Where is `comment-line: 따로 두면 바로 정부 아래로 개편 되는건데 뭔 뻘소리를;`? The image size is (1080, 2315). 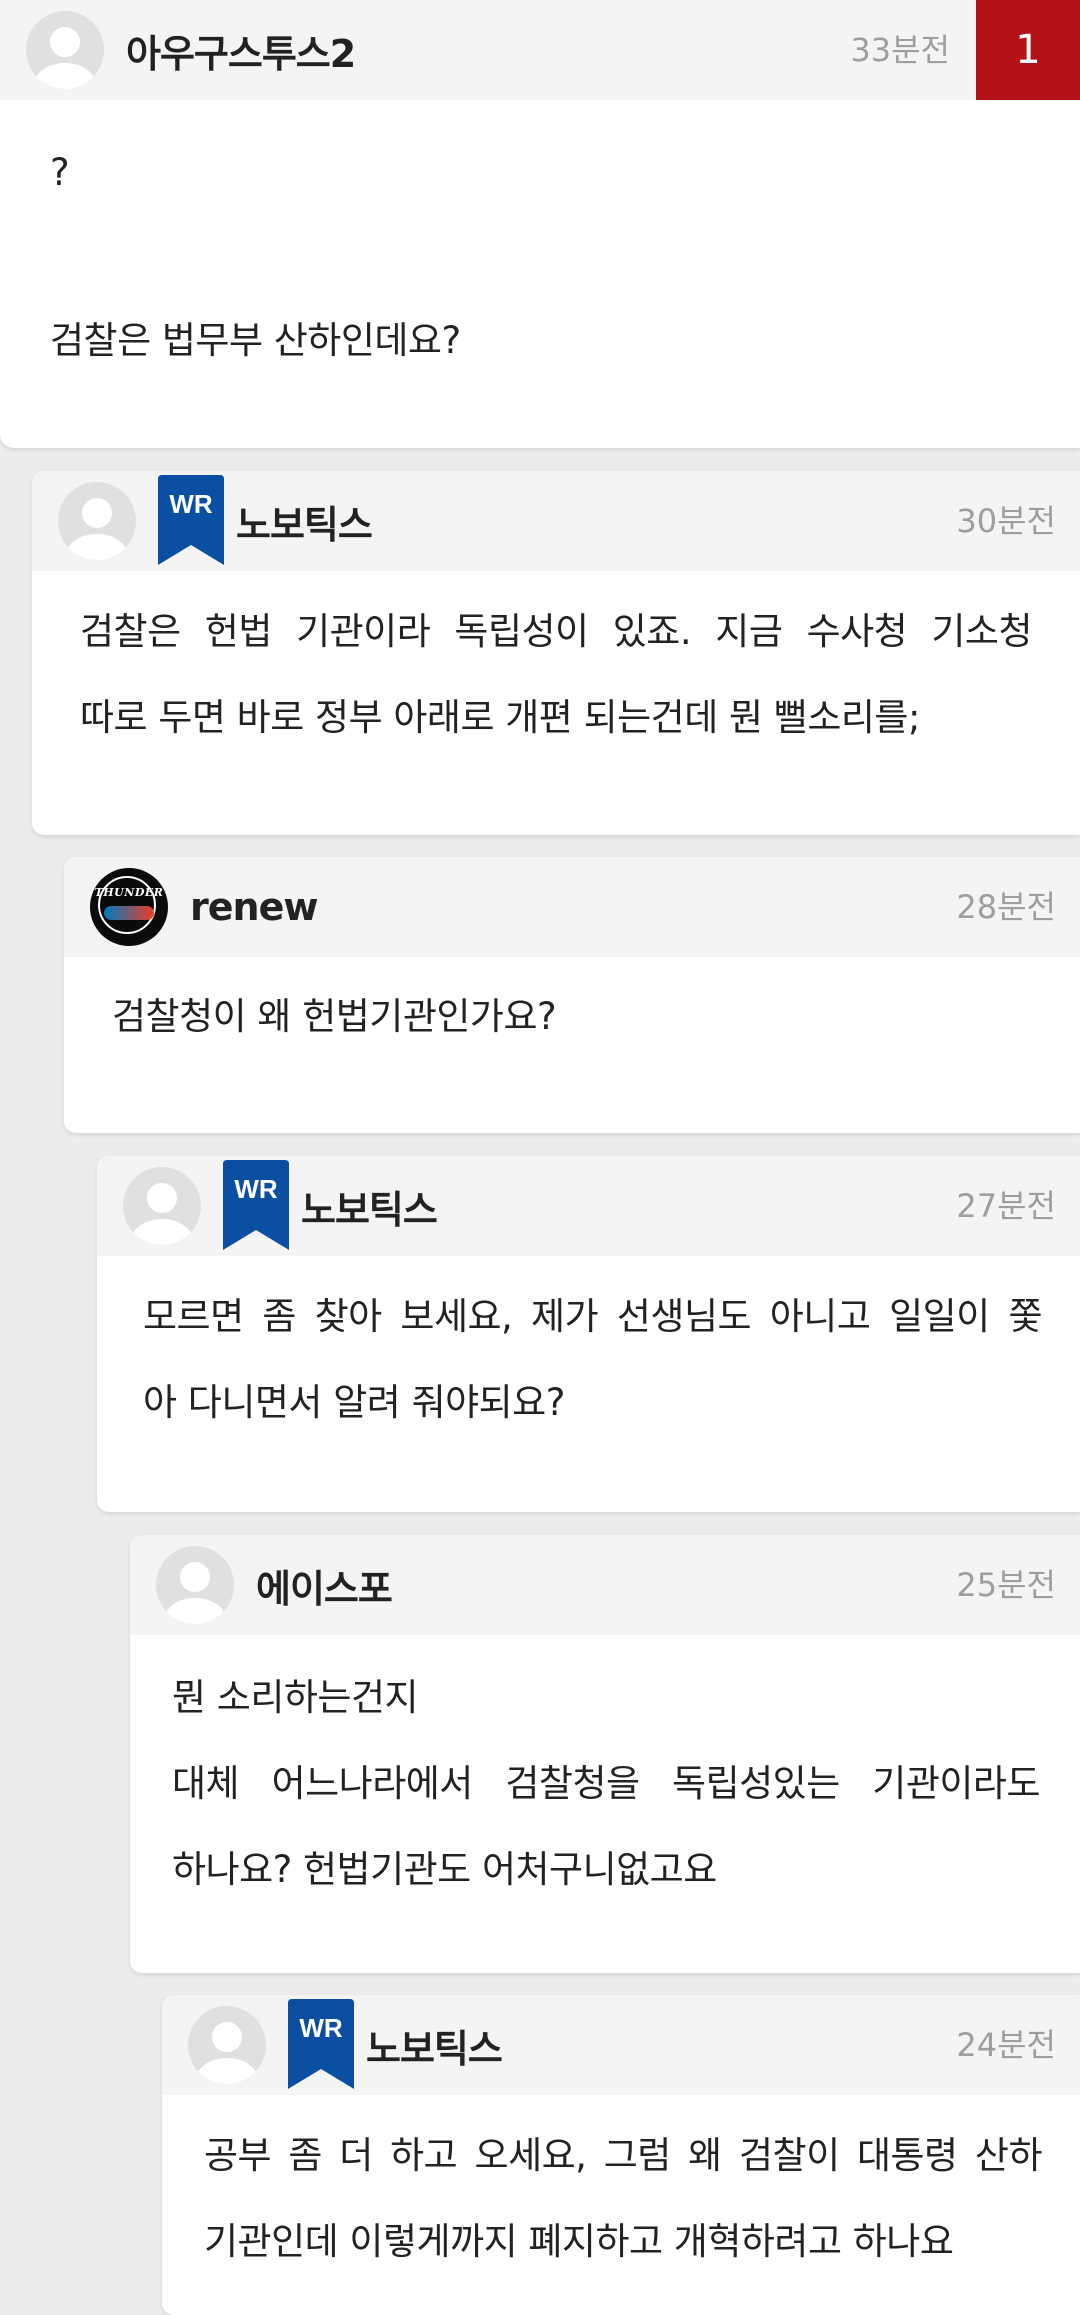 comment-line: 따로 두면 바로 정부 아래로 개편 되는건데 뭔 뻘소리를; is located at coordinates (500, 717).